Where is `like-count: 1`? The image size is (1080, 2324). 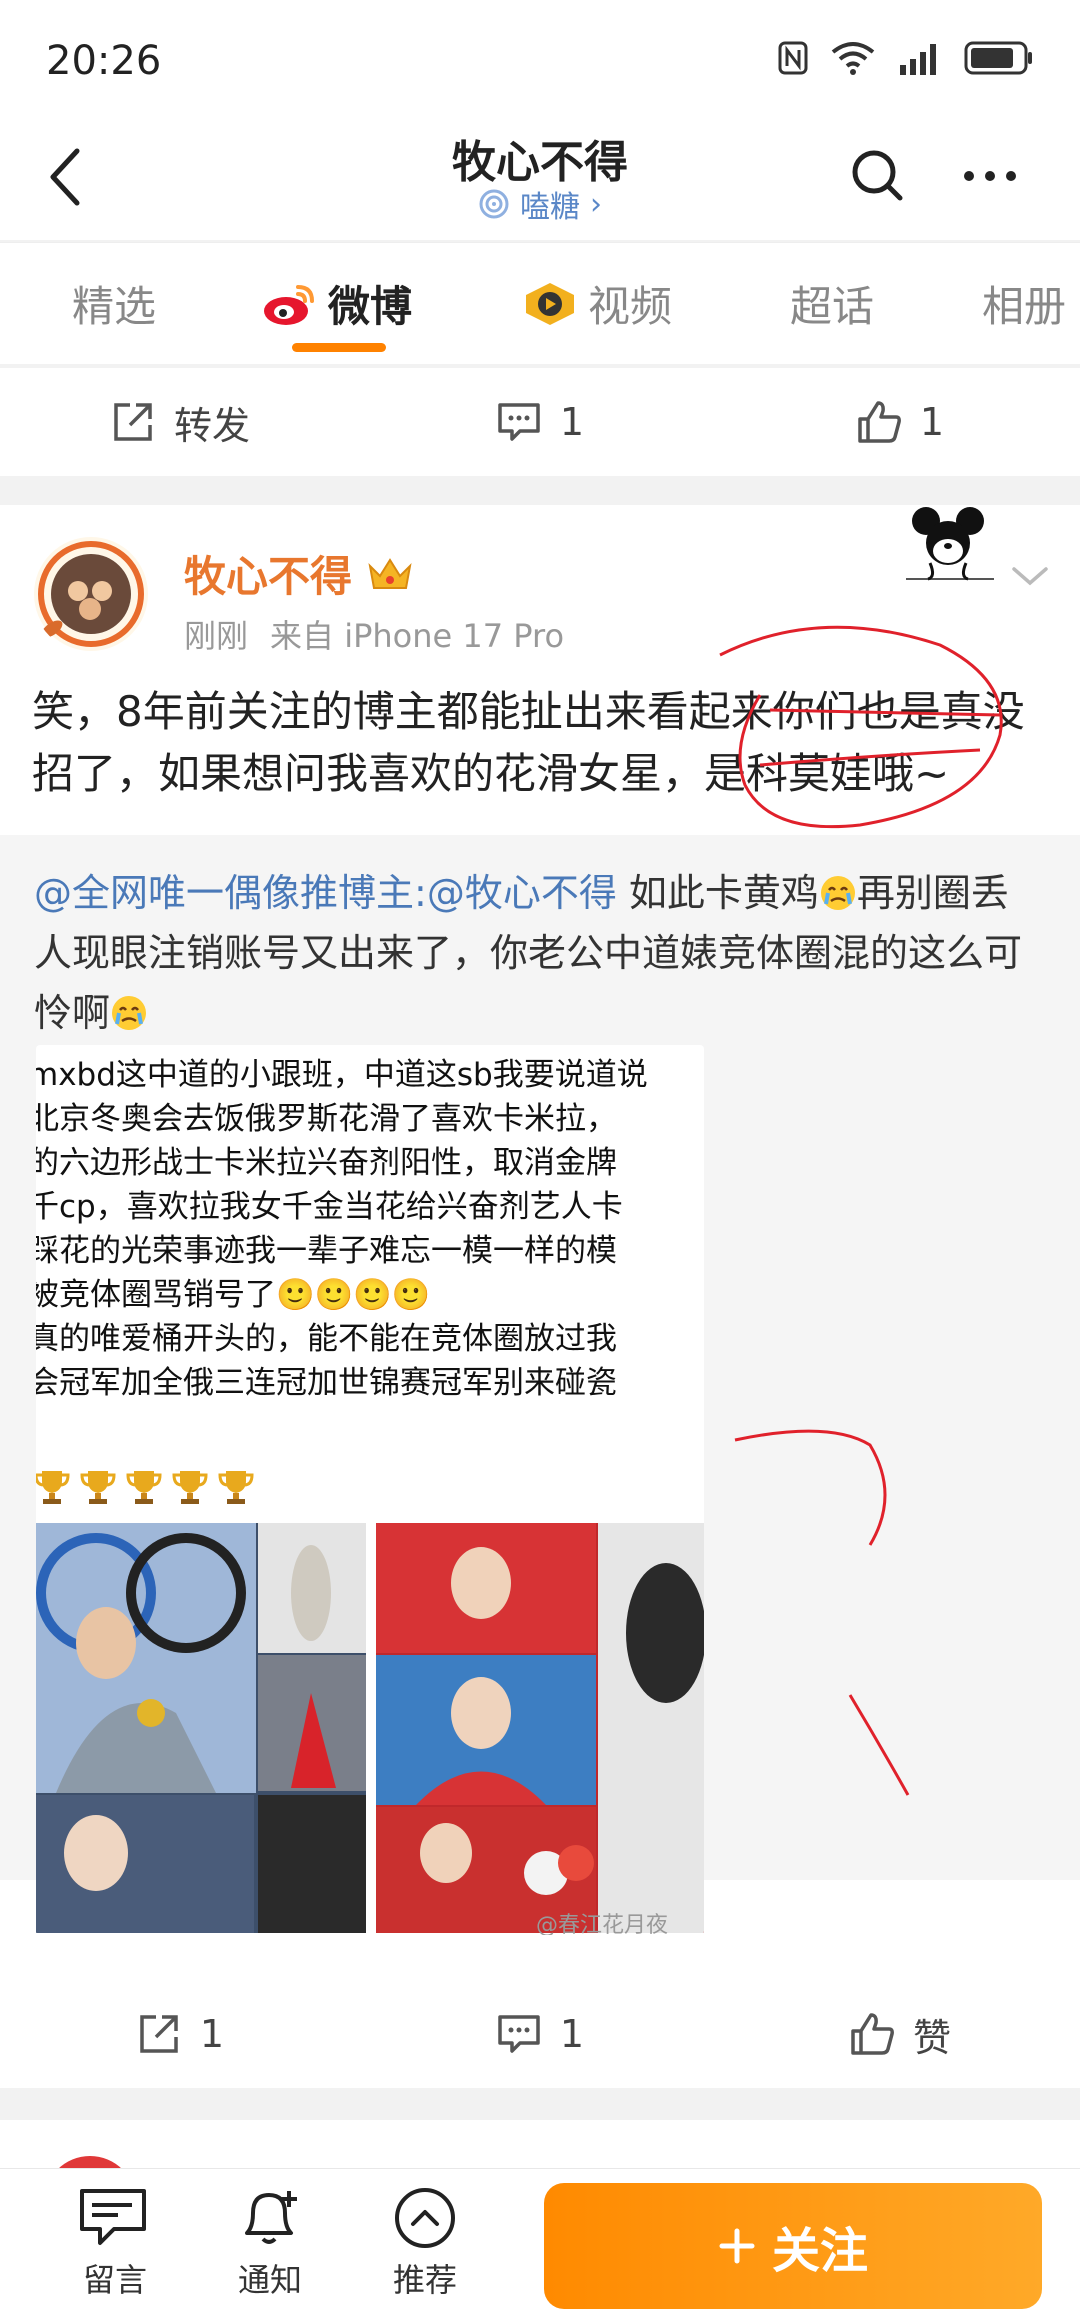
like-count: 1 is located at coordinates (932, 422).